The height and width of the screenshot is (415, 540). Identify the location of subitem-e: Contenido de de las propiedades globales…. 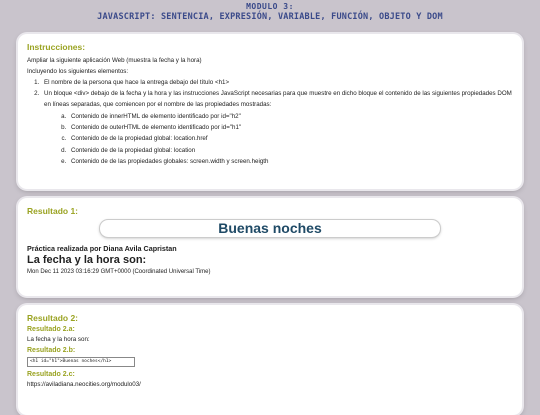
(290, 161).